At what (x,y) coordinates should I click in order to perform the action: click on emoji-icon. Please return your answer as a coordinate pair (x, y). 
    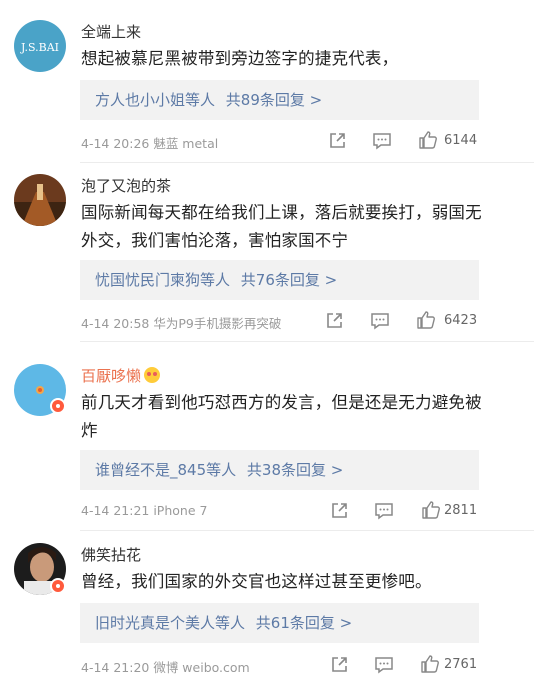
    Looking at the image, I should click on (152, 375).